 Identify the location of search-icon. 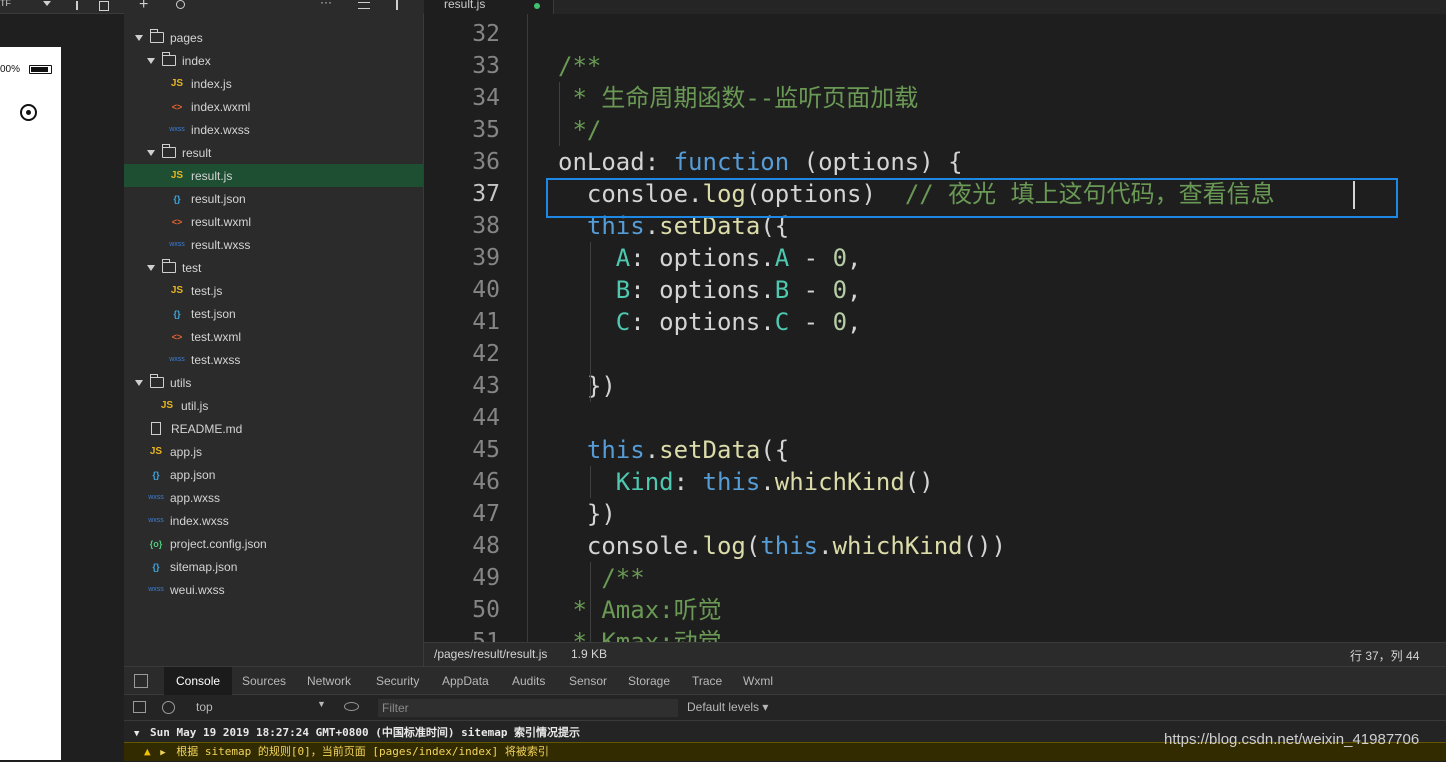
(180, 4).